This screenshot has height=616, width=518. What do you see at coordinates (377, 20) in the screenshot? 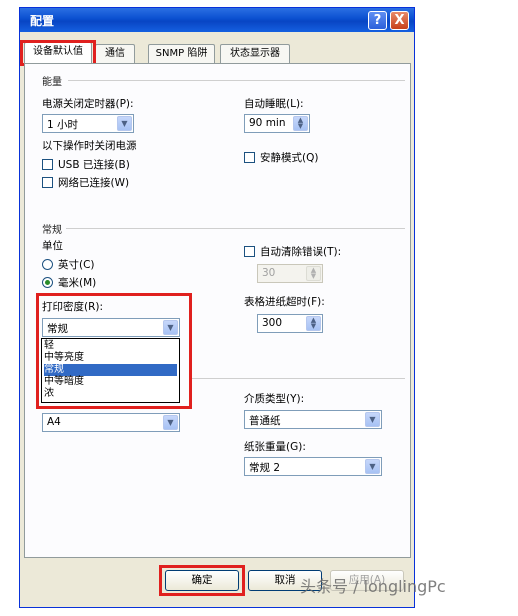
I see `help-button: ?` at bounding box center [377, 20].